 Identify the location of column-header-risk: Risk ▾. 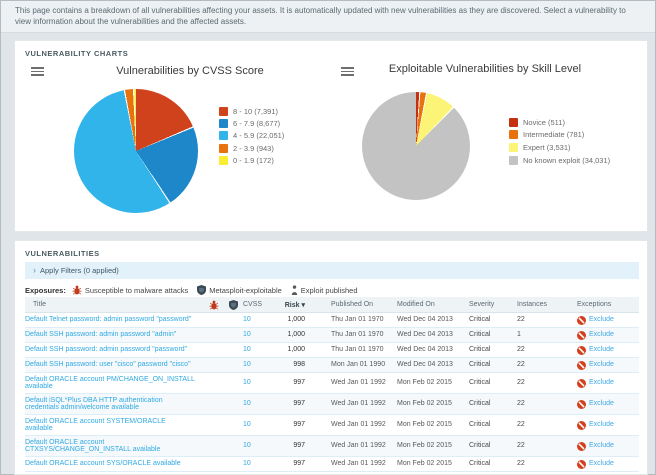
(293, 305).